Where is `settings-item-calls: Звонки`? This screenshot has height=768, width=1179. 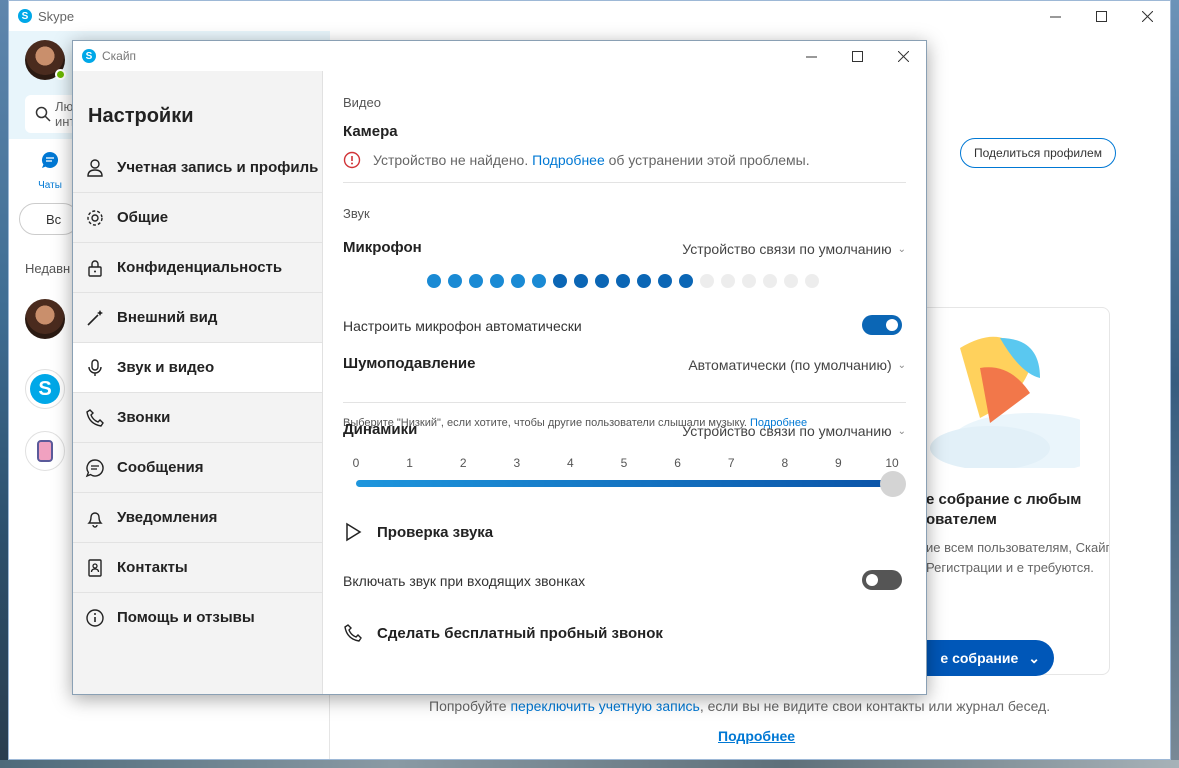 settings-item-calls: Звонки is located at coordinates (197, 418).